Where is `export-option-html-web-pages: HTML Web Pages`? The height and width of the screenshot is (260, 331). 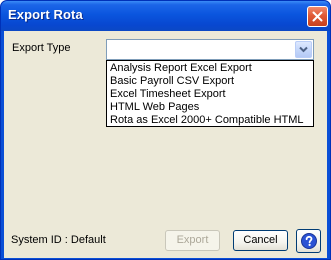
export-option-html-web-pages: HTML Web Pages is located at coordinates (210, 107).